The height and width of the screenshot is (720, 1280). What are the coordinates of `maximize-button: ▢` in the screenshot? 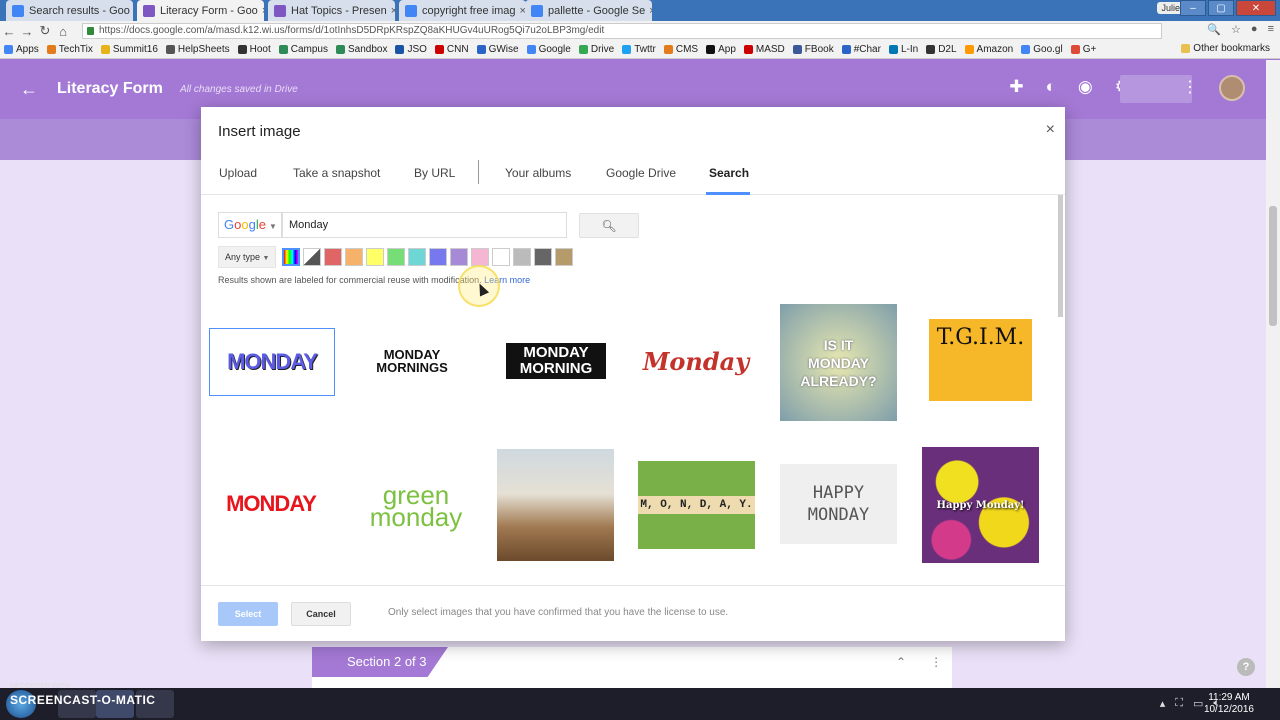 It's located at (1221, 8).